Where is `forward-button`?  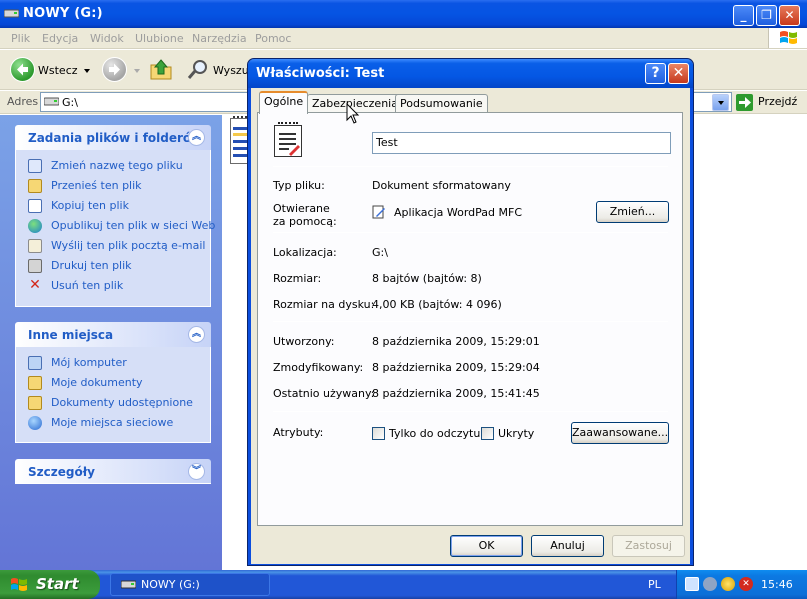
forward-button is located at coordinates (114, 69).